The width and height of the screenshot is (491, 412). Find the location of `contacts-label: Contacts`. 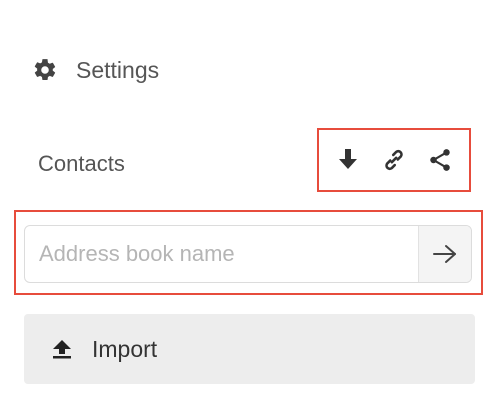

contacts-label: Contacts is located at coordinates (81, 163).